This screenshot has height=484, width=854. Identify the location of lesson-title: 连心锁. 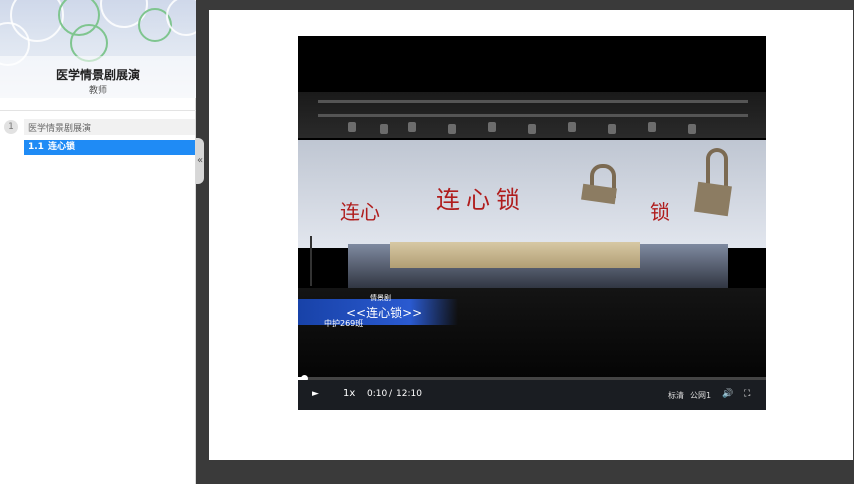
(61, 147).